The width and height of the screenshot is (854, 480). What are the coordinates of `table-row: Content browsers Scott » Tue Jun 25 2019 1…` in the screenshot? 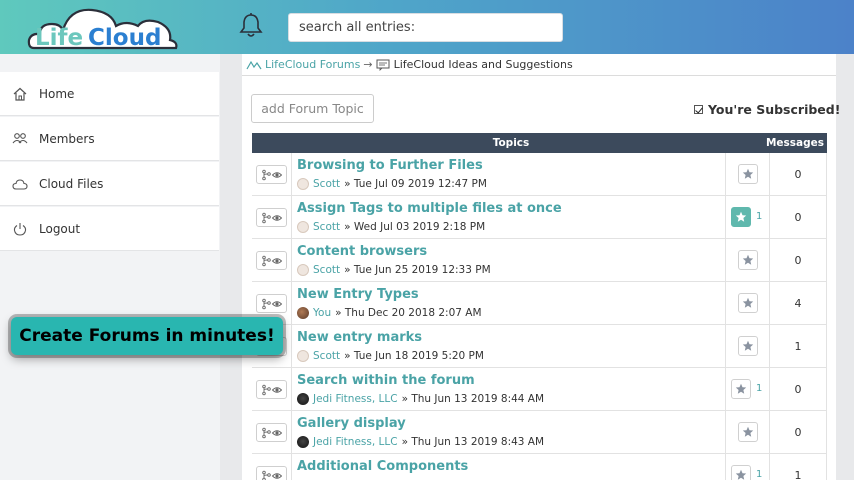 It's located at (539, 260).